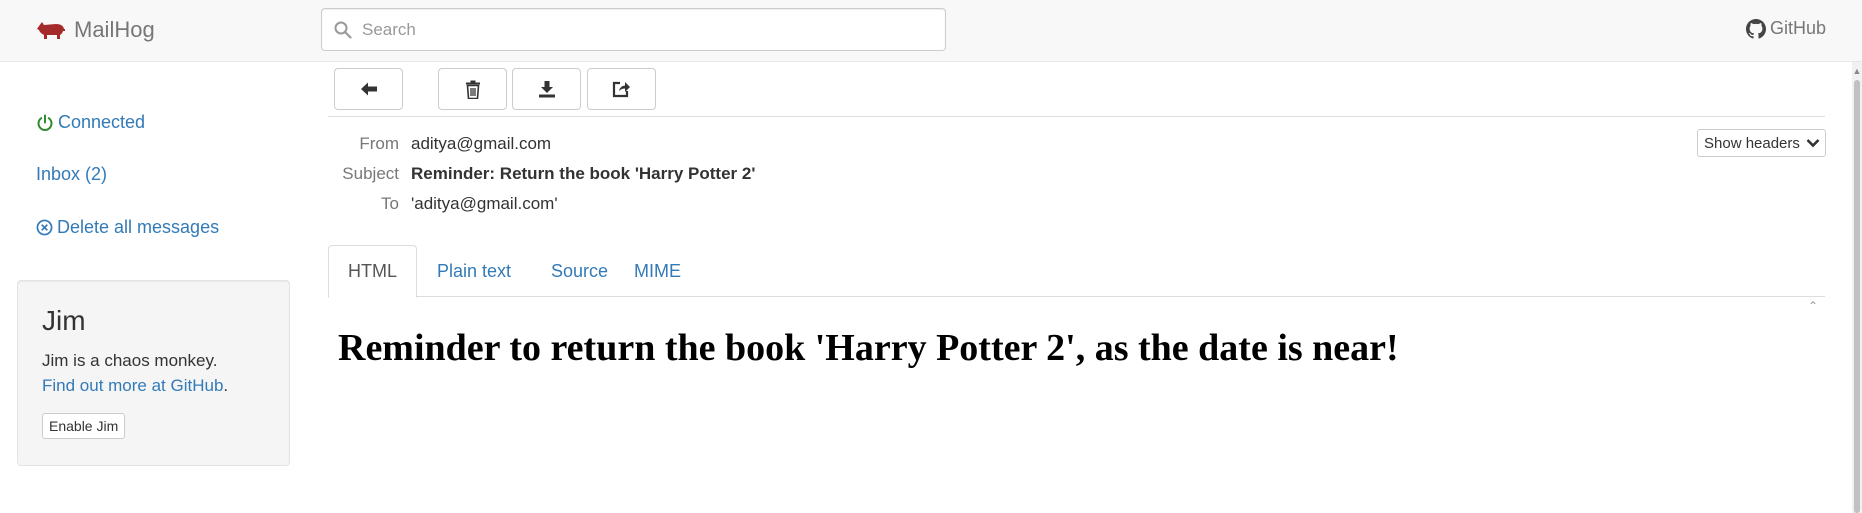 The image size is (1862, 513). I want to click on tab-plain-text: Plain text, so click(474, 271).